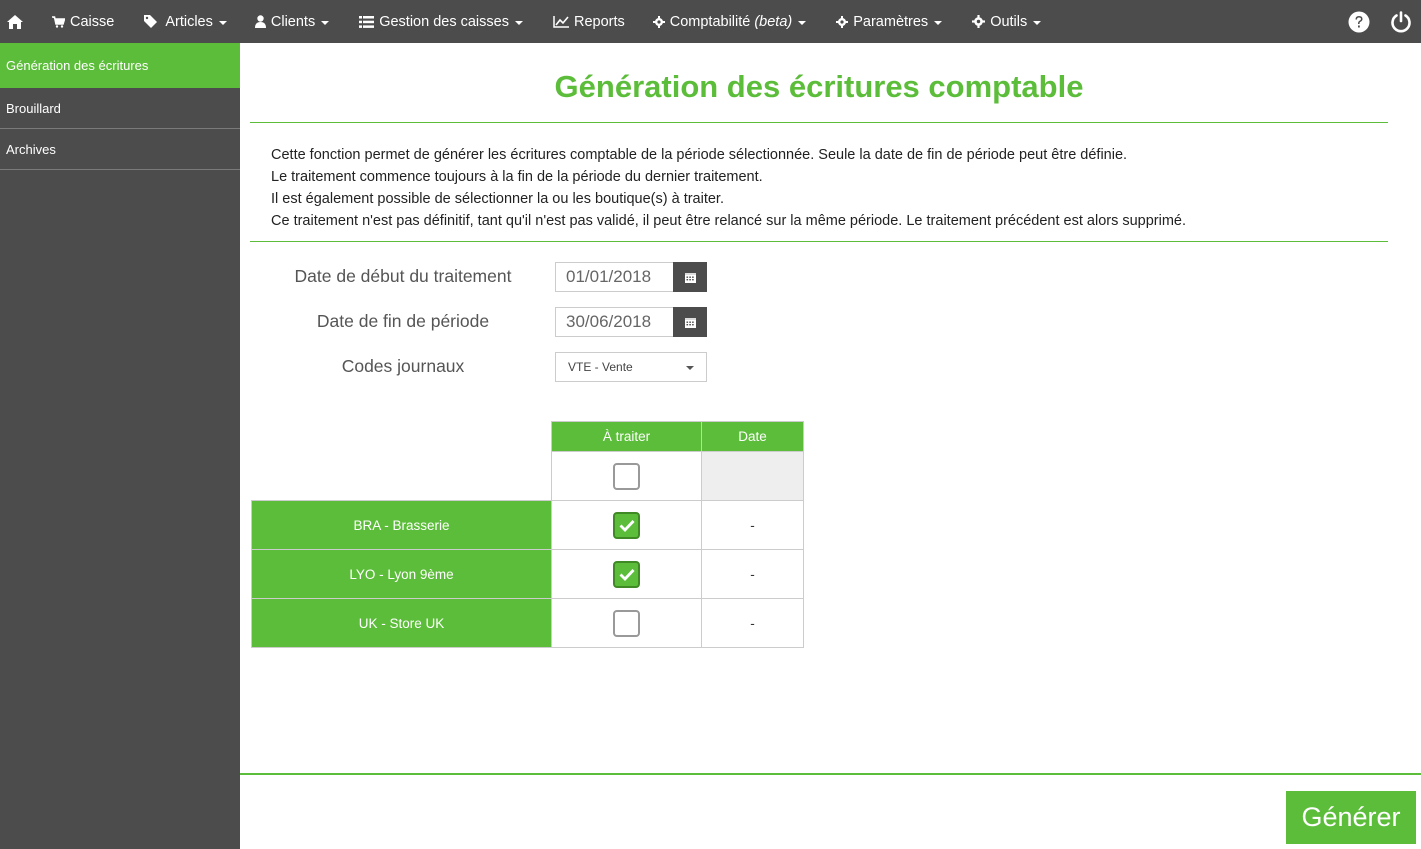  I want to click on home-button, so click(15, 21).